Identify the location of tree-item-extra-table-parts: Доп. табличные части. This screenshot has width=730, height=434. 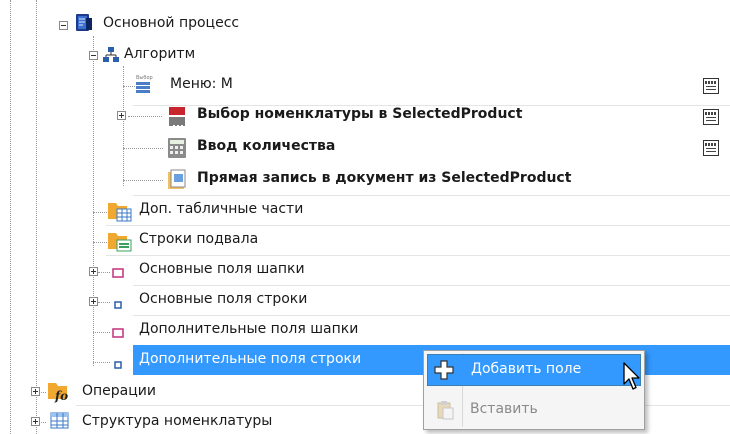
(221, 209).